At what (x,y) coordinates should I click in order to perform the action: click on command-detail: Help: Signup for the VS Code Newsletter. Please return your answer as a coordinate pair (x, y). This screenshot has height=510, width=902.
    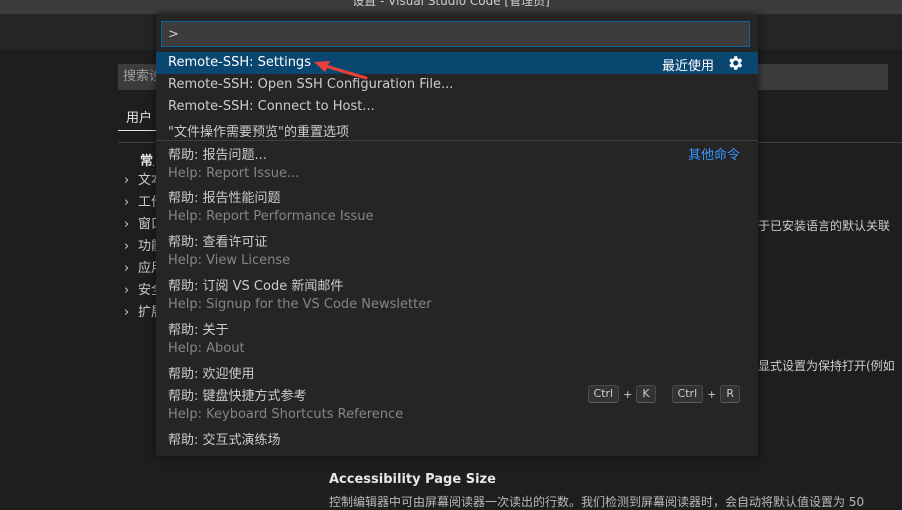
    Looking at the image, I should click on (300, 304).